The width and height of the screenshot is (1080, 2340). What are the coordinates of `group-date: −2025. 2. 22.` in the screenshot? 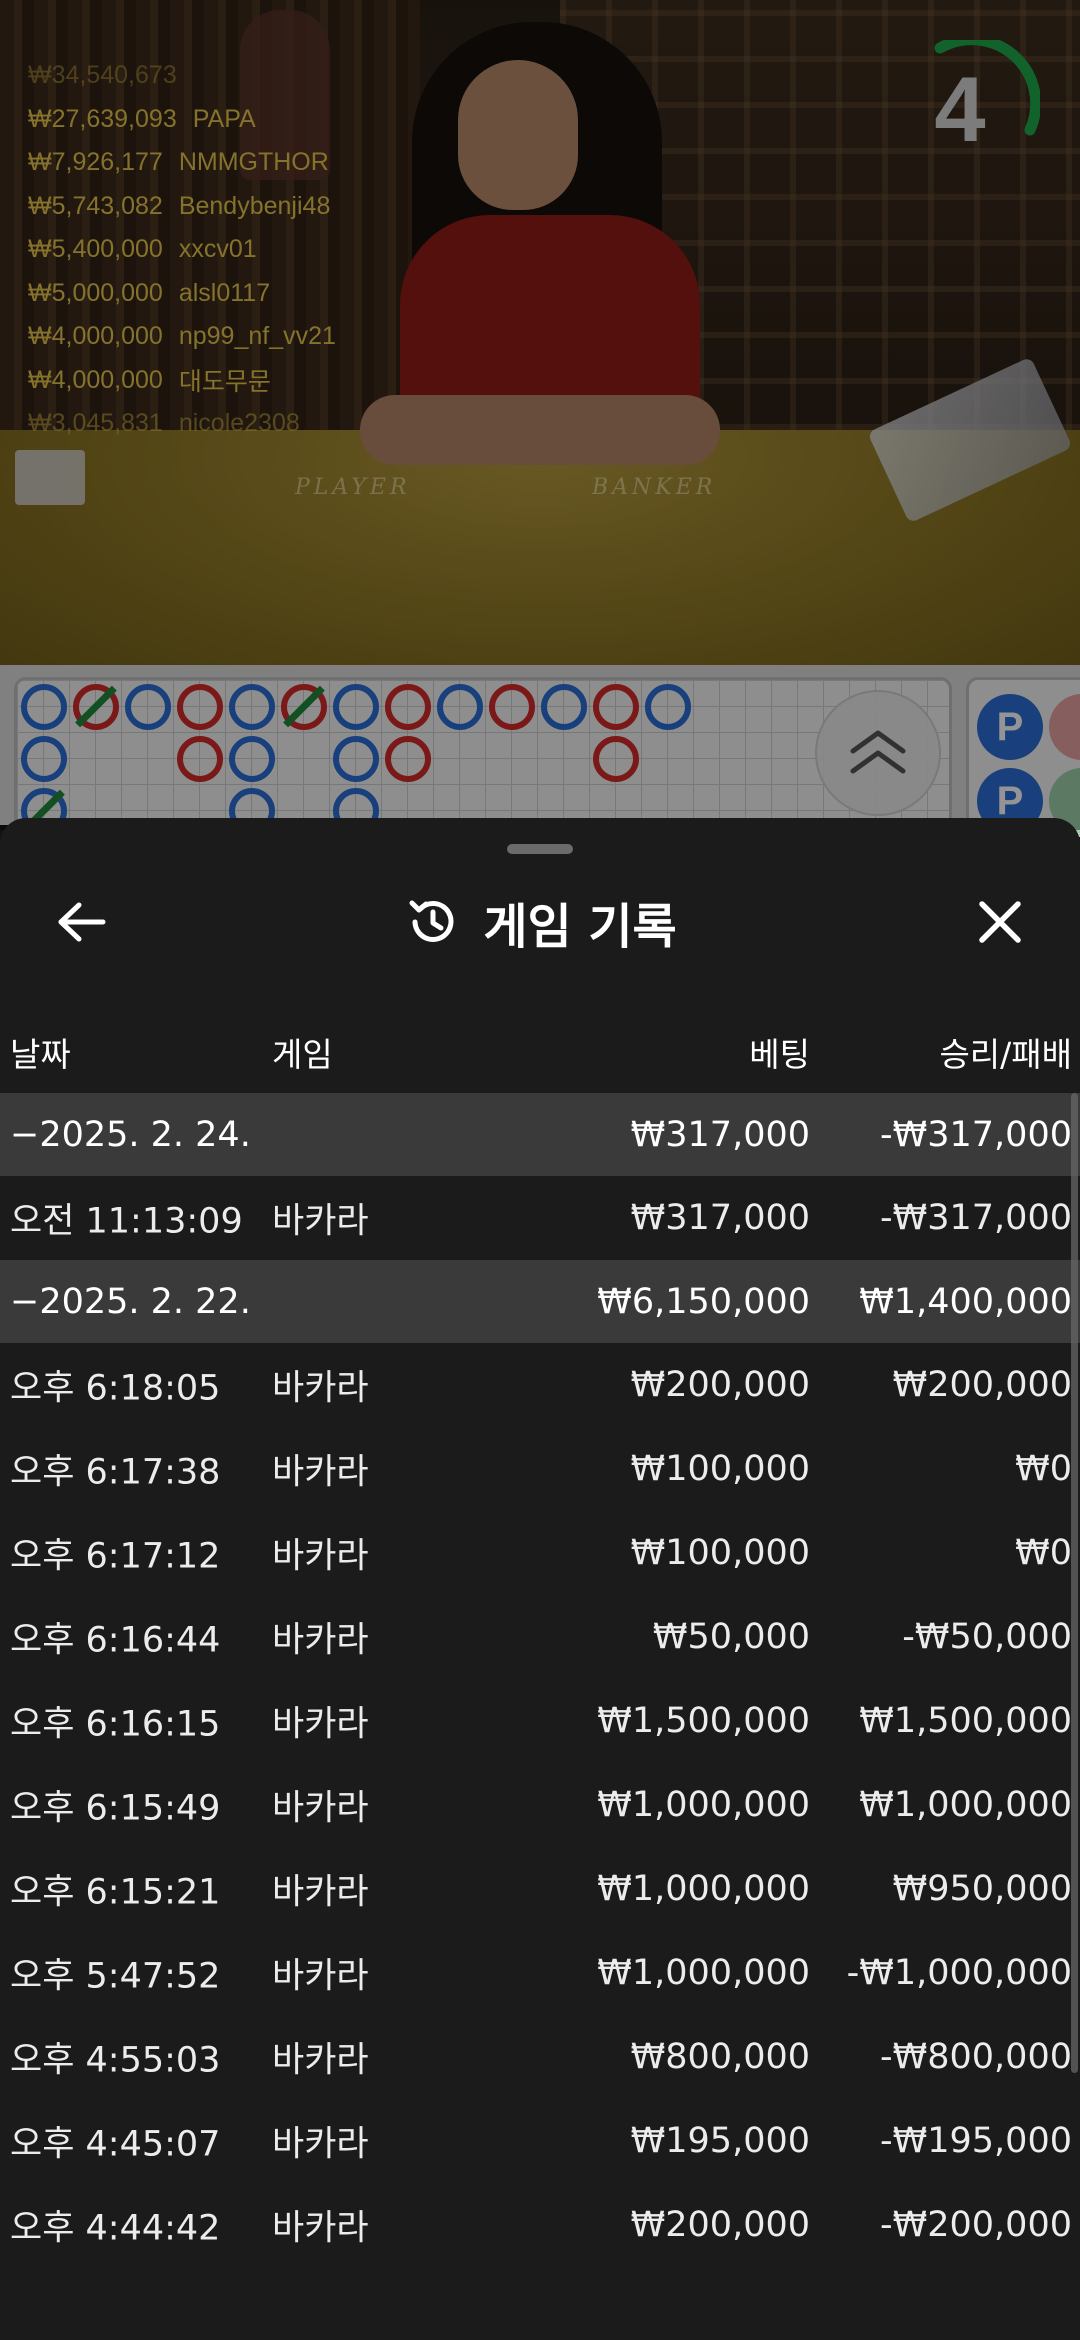 It's located at (130, 1301).